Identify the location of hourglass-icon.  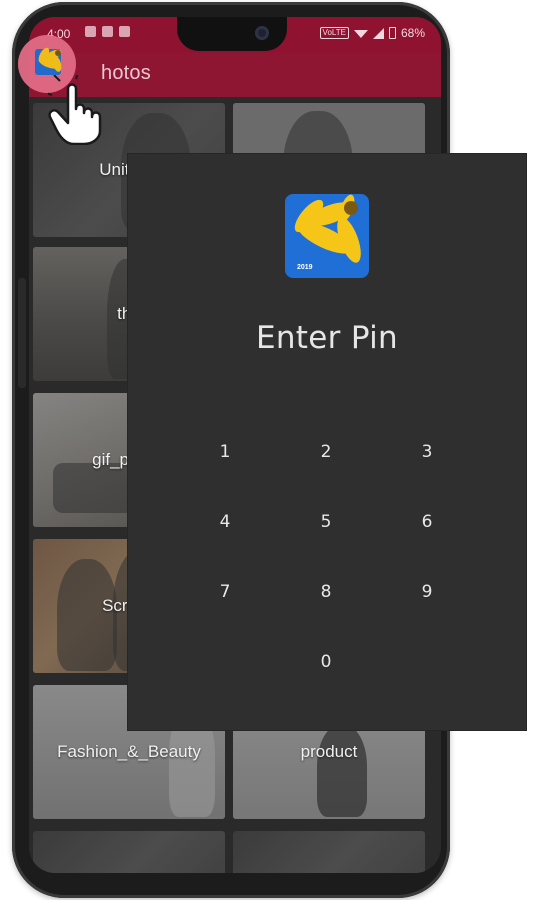
(90, 31).